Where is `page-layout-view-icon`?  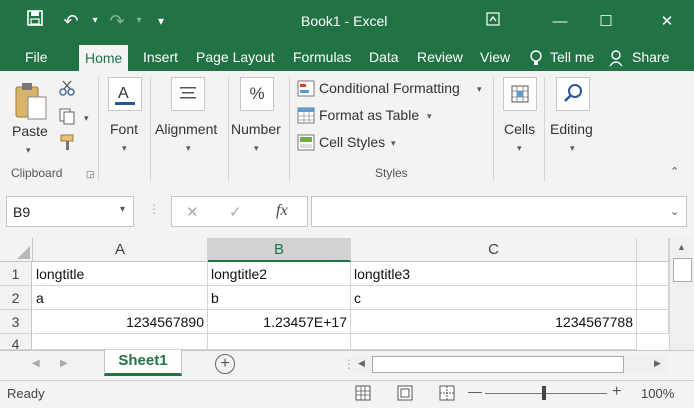
page-layout-view-icon is located at coordinates (405, 394).